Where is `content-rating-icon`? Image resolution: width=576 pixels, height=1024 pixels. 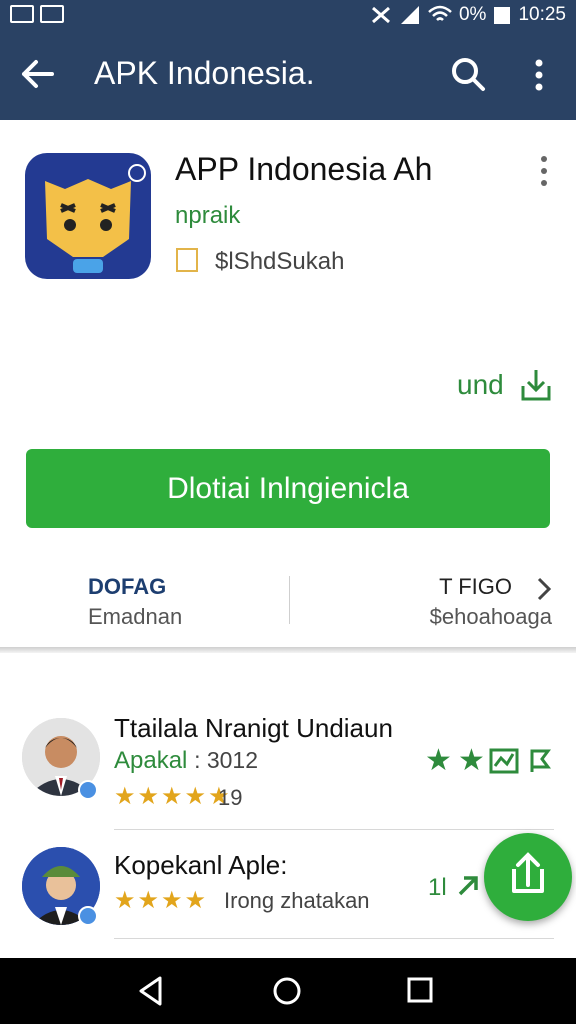 content-rating-icon is located at coordinates (187, 260).